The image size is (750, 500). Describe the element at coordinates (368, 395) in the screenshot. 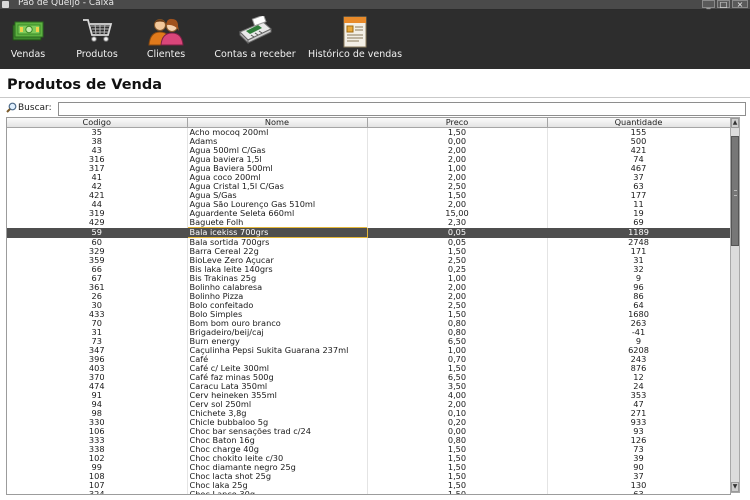

I see `table-row: 91 Cerv heineken 355ml 4,00 353` at that location.